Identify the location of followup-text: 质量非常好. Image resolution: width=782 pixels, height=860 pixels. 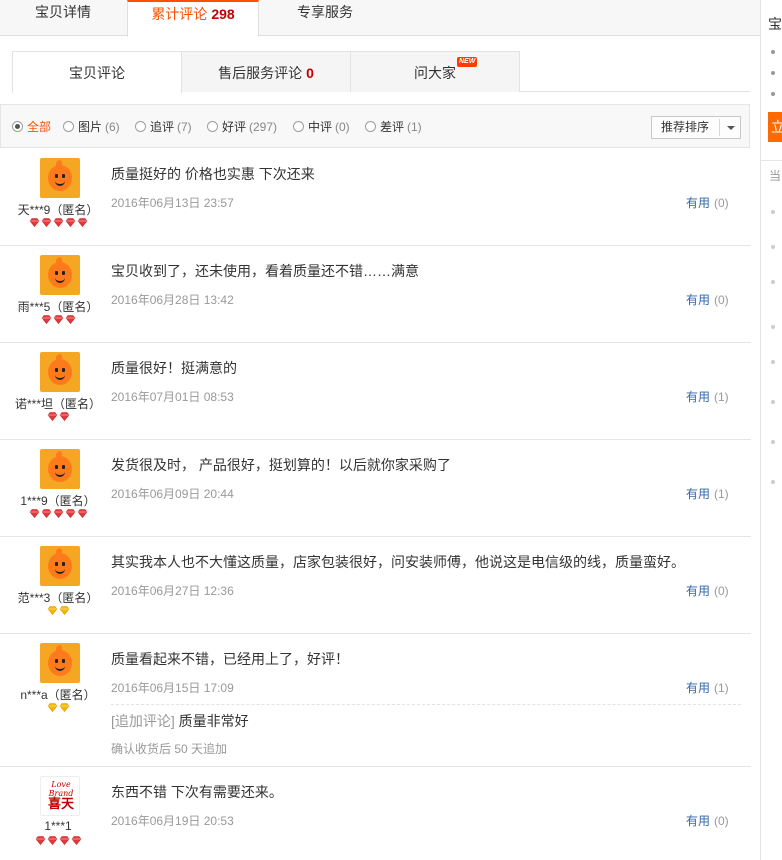
(213, 721).